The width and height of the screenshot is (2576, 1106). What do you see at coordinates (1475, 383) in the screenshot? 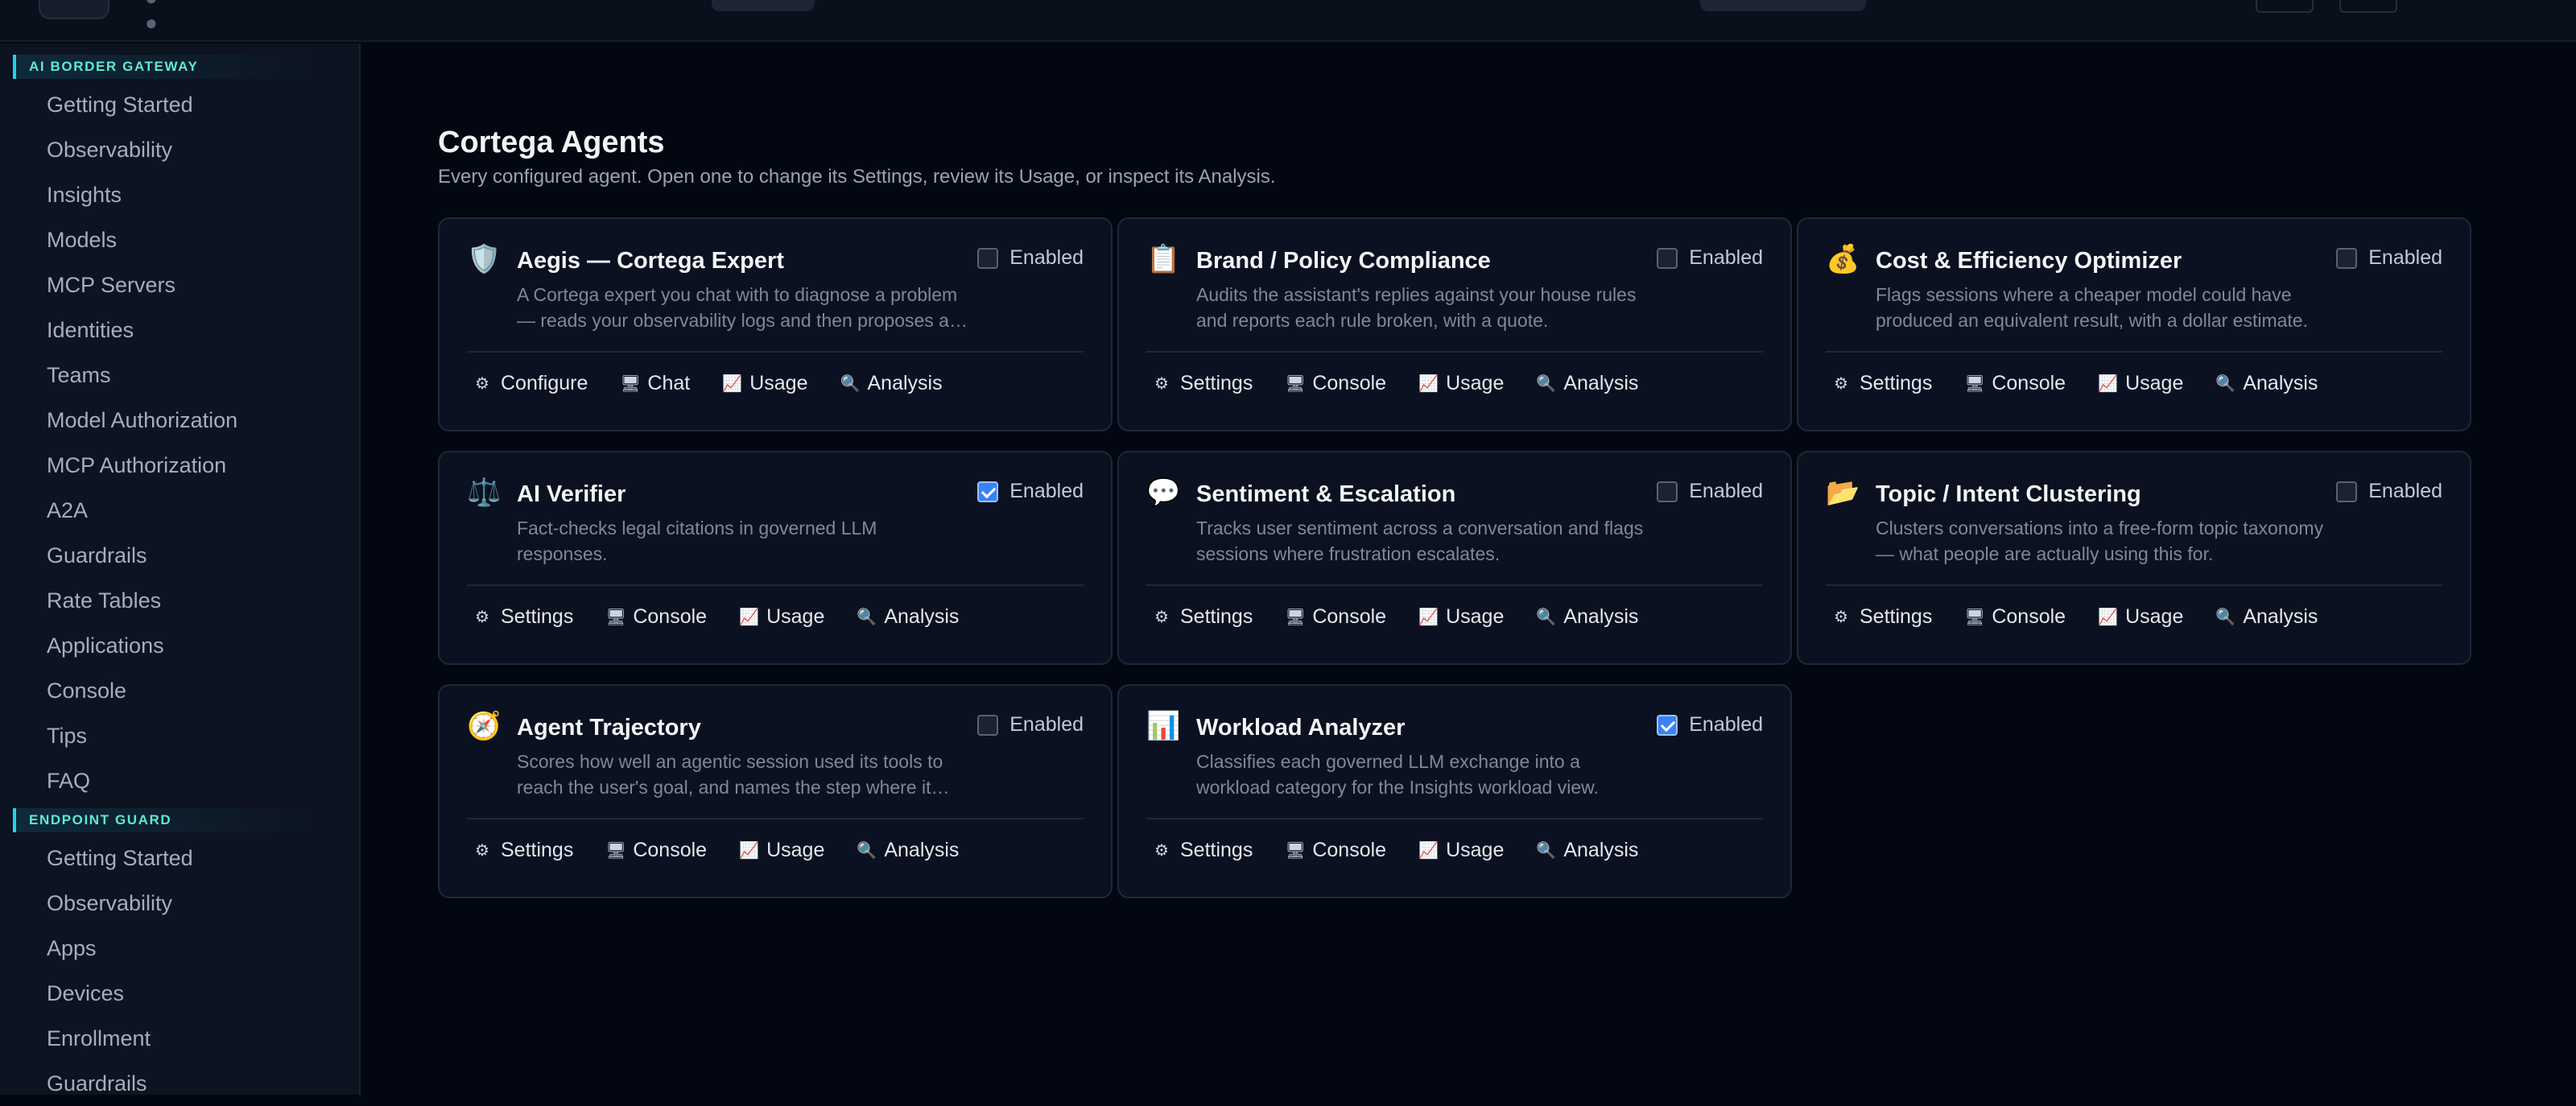
I see `usage-label: Usage` at bounding box center [1475, 383].